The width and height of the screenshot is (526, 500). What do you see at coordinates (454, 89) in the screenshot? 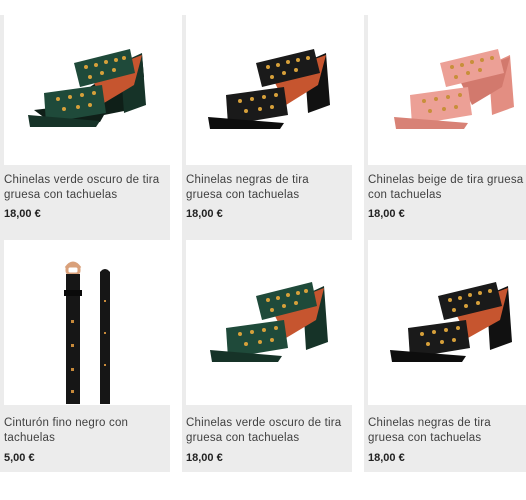
I see `beige-heel-sandal-icon` at bounding box center [454, 89].